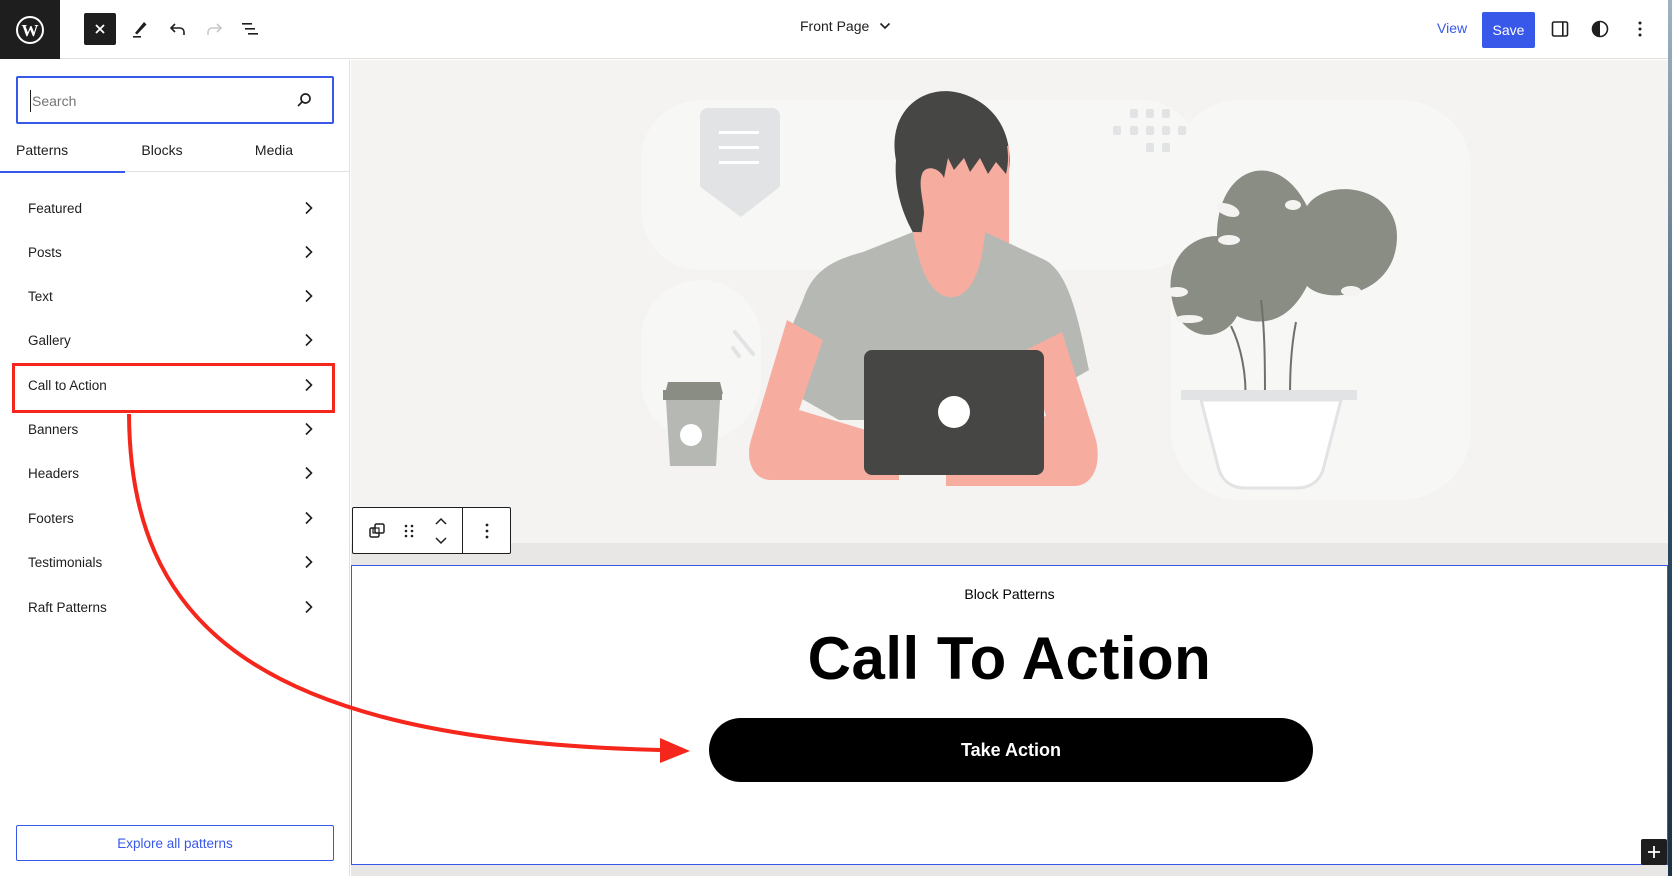 The width and height of the screenshot is (1672, 876). I want to click on category-label: Text, so click(40, 296).